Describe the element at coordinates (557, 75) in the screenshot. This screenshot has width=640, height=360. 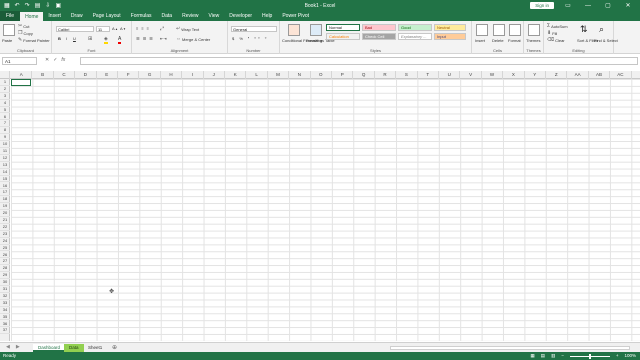
I see `column-header: Z` at that location.